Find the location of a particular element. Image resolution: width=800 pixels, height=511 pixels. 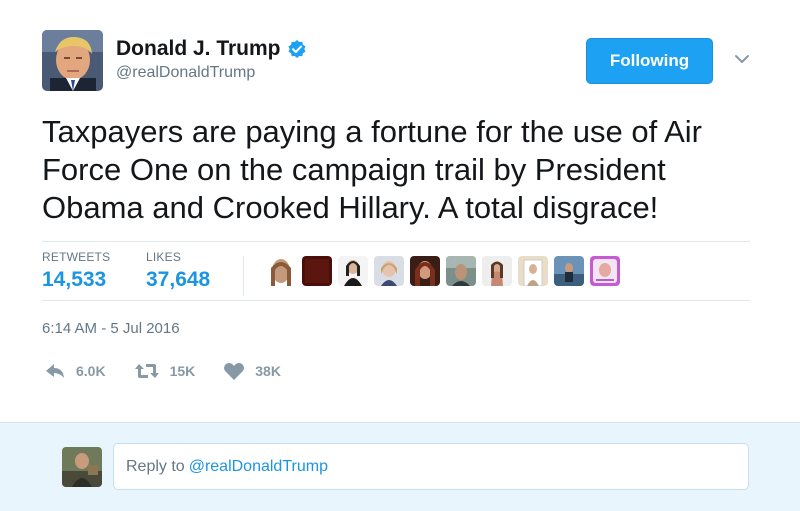

divider-bottom is located at coordinates (396, 300).